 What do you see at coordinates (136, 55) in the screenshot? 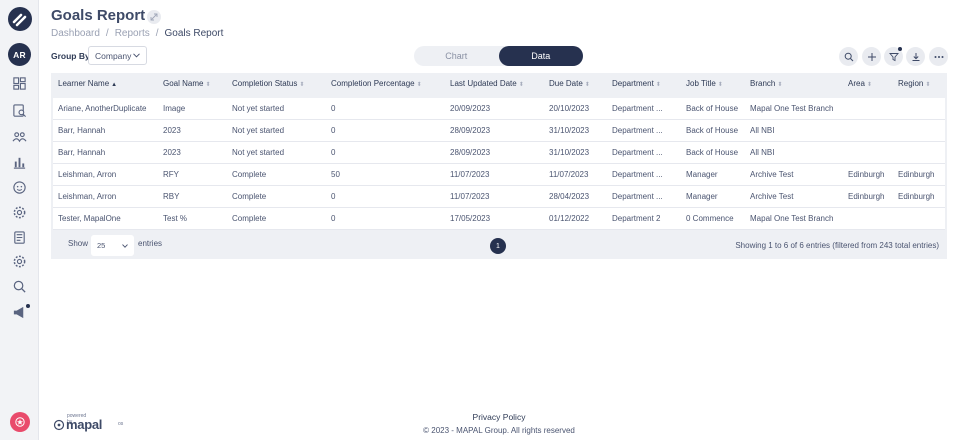
I see `chevron-down-icon` at bounding box center [136, 55].